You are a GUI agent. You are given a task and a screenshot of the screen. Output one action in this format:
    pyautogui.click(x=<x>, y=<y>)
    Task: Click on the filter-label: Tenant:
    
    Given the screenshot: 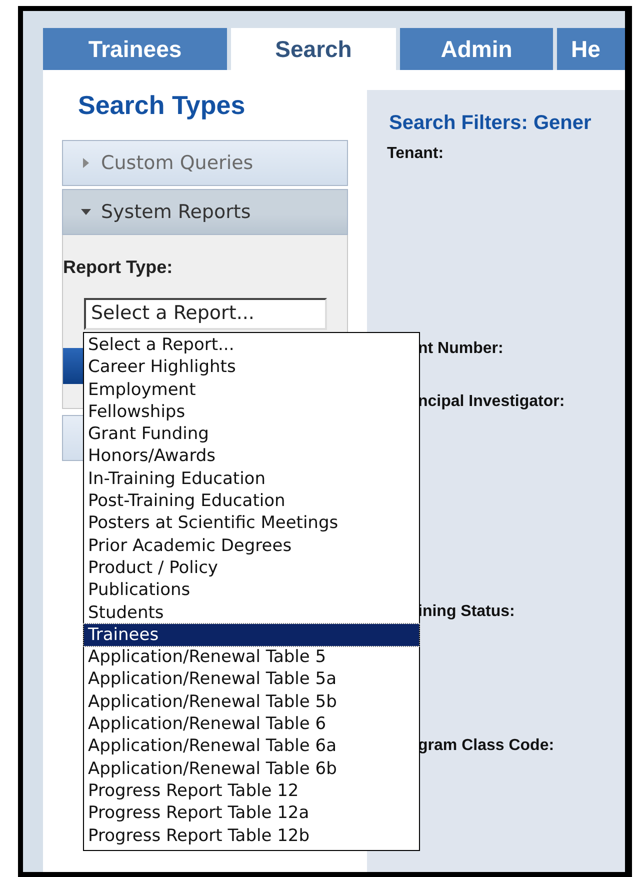 What is the action you would take?
    pyautogui.click(x=415, y=154)
    